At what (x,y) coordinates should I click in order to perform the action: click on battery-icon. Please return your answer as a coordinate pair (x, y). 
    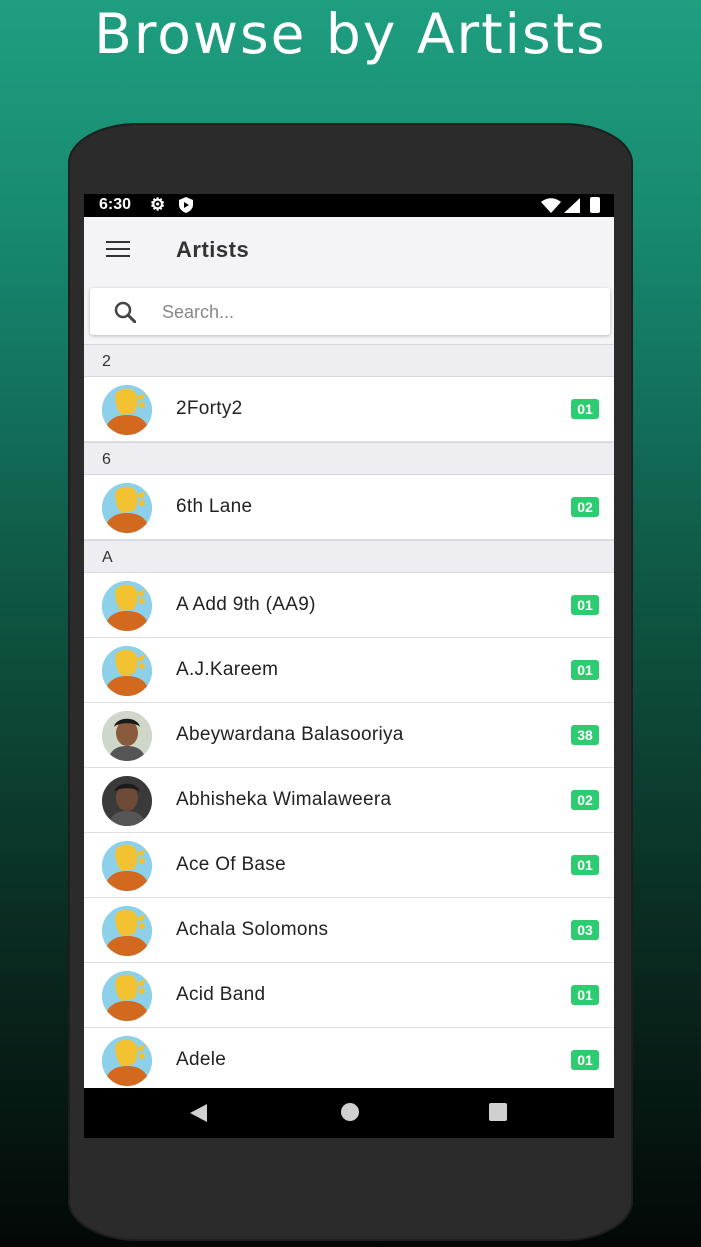
    Looking at the image, I should click on (595, 205).